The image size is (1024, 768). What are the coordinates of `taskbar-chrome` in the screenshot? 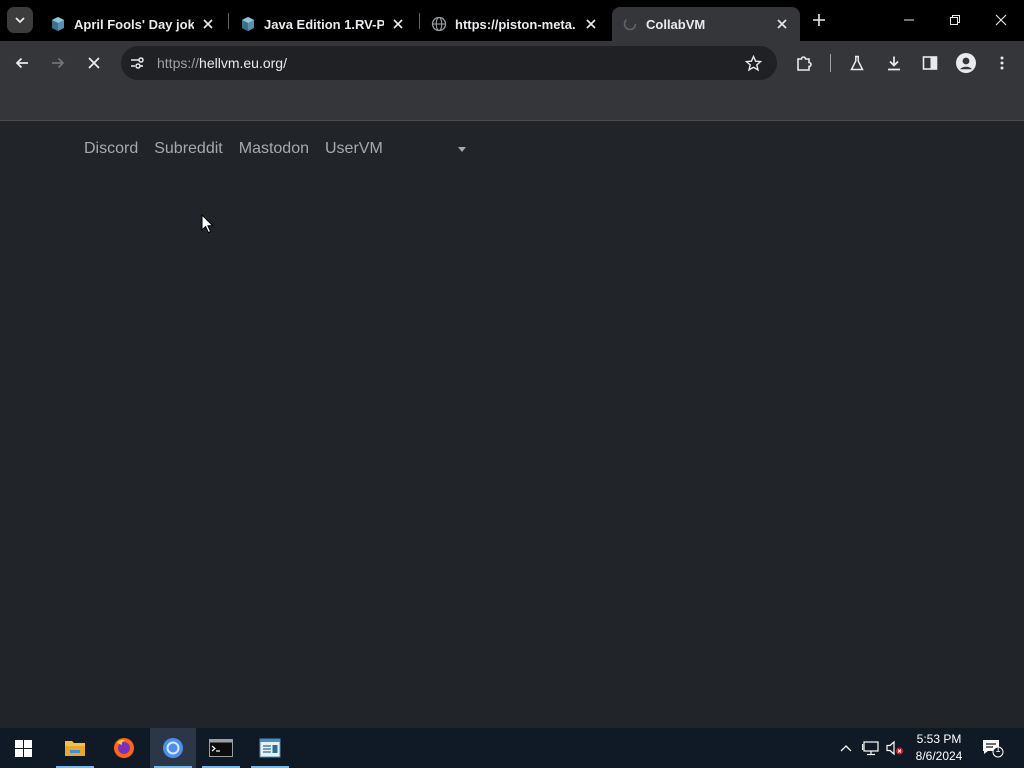 It's located at (173, 748).